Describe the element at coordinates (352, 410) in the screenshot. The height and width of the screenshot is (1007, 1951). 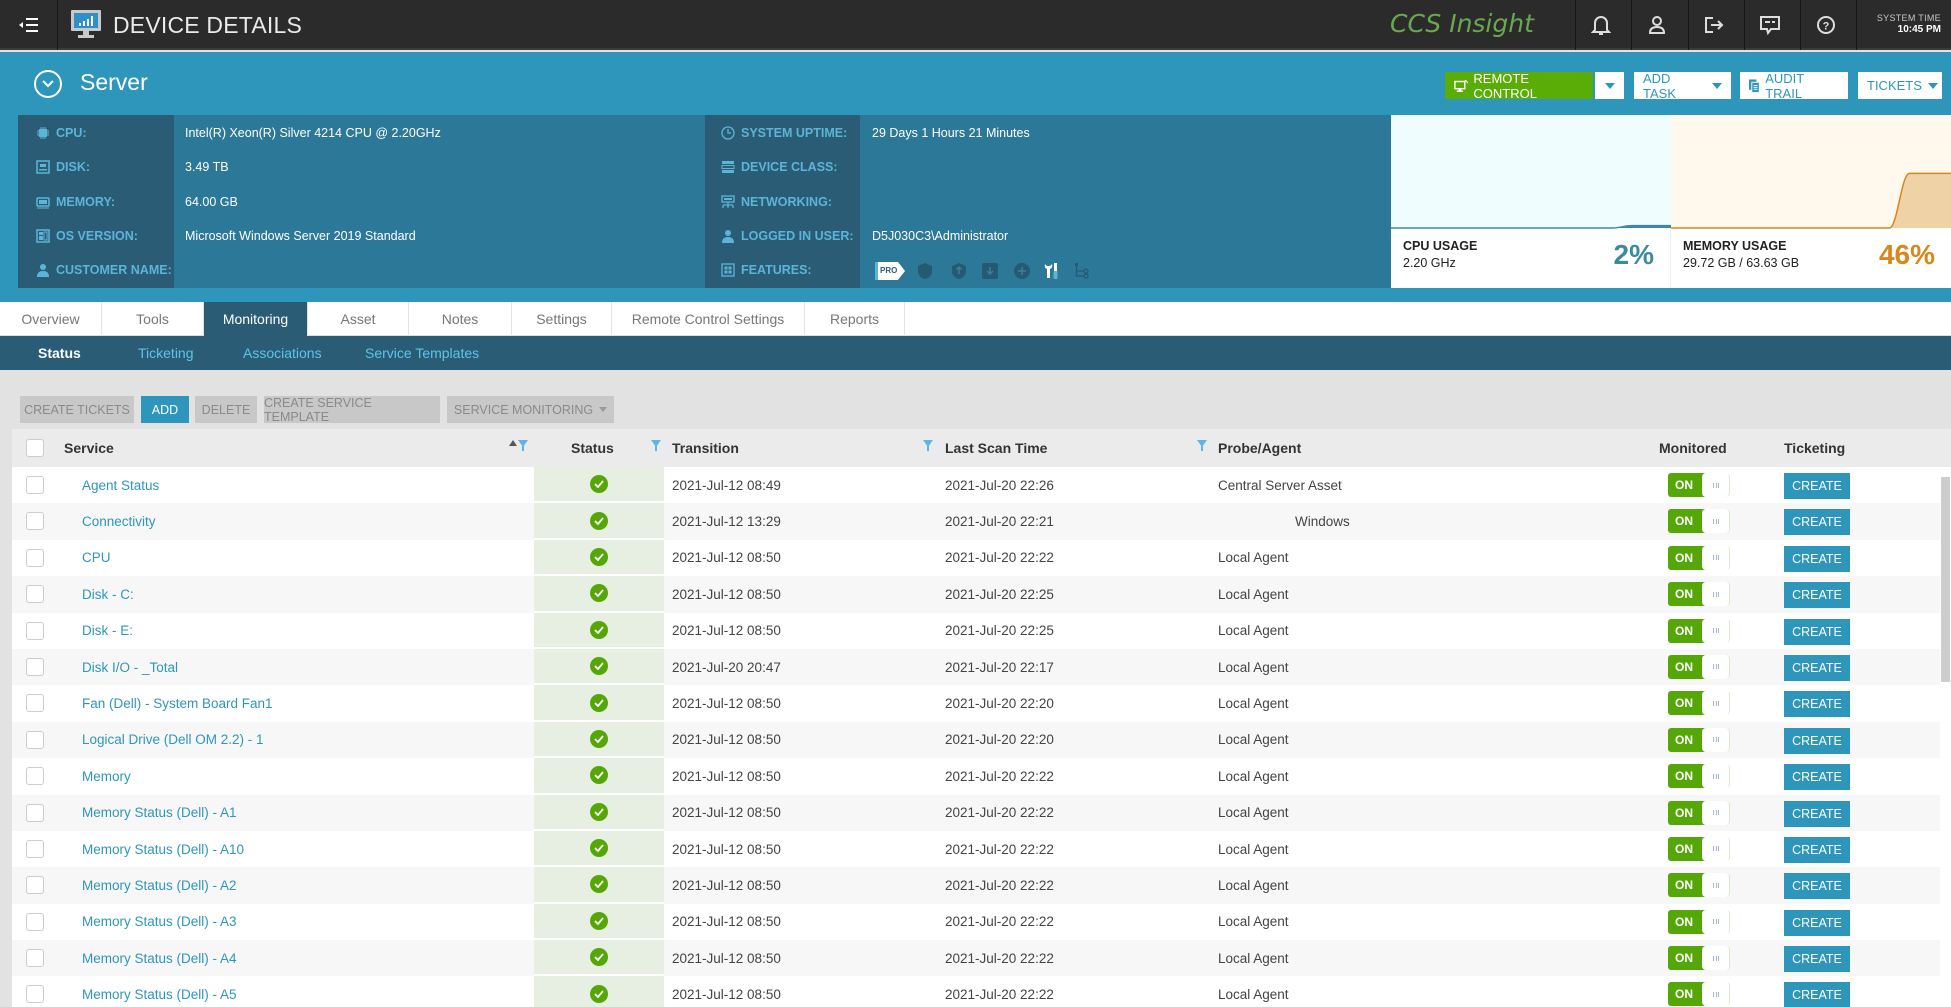
I see `create-service-template-button: CREATE SERVICE TEMPLATE` at that location.